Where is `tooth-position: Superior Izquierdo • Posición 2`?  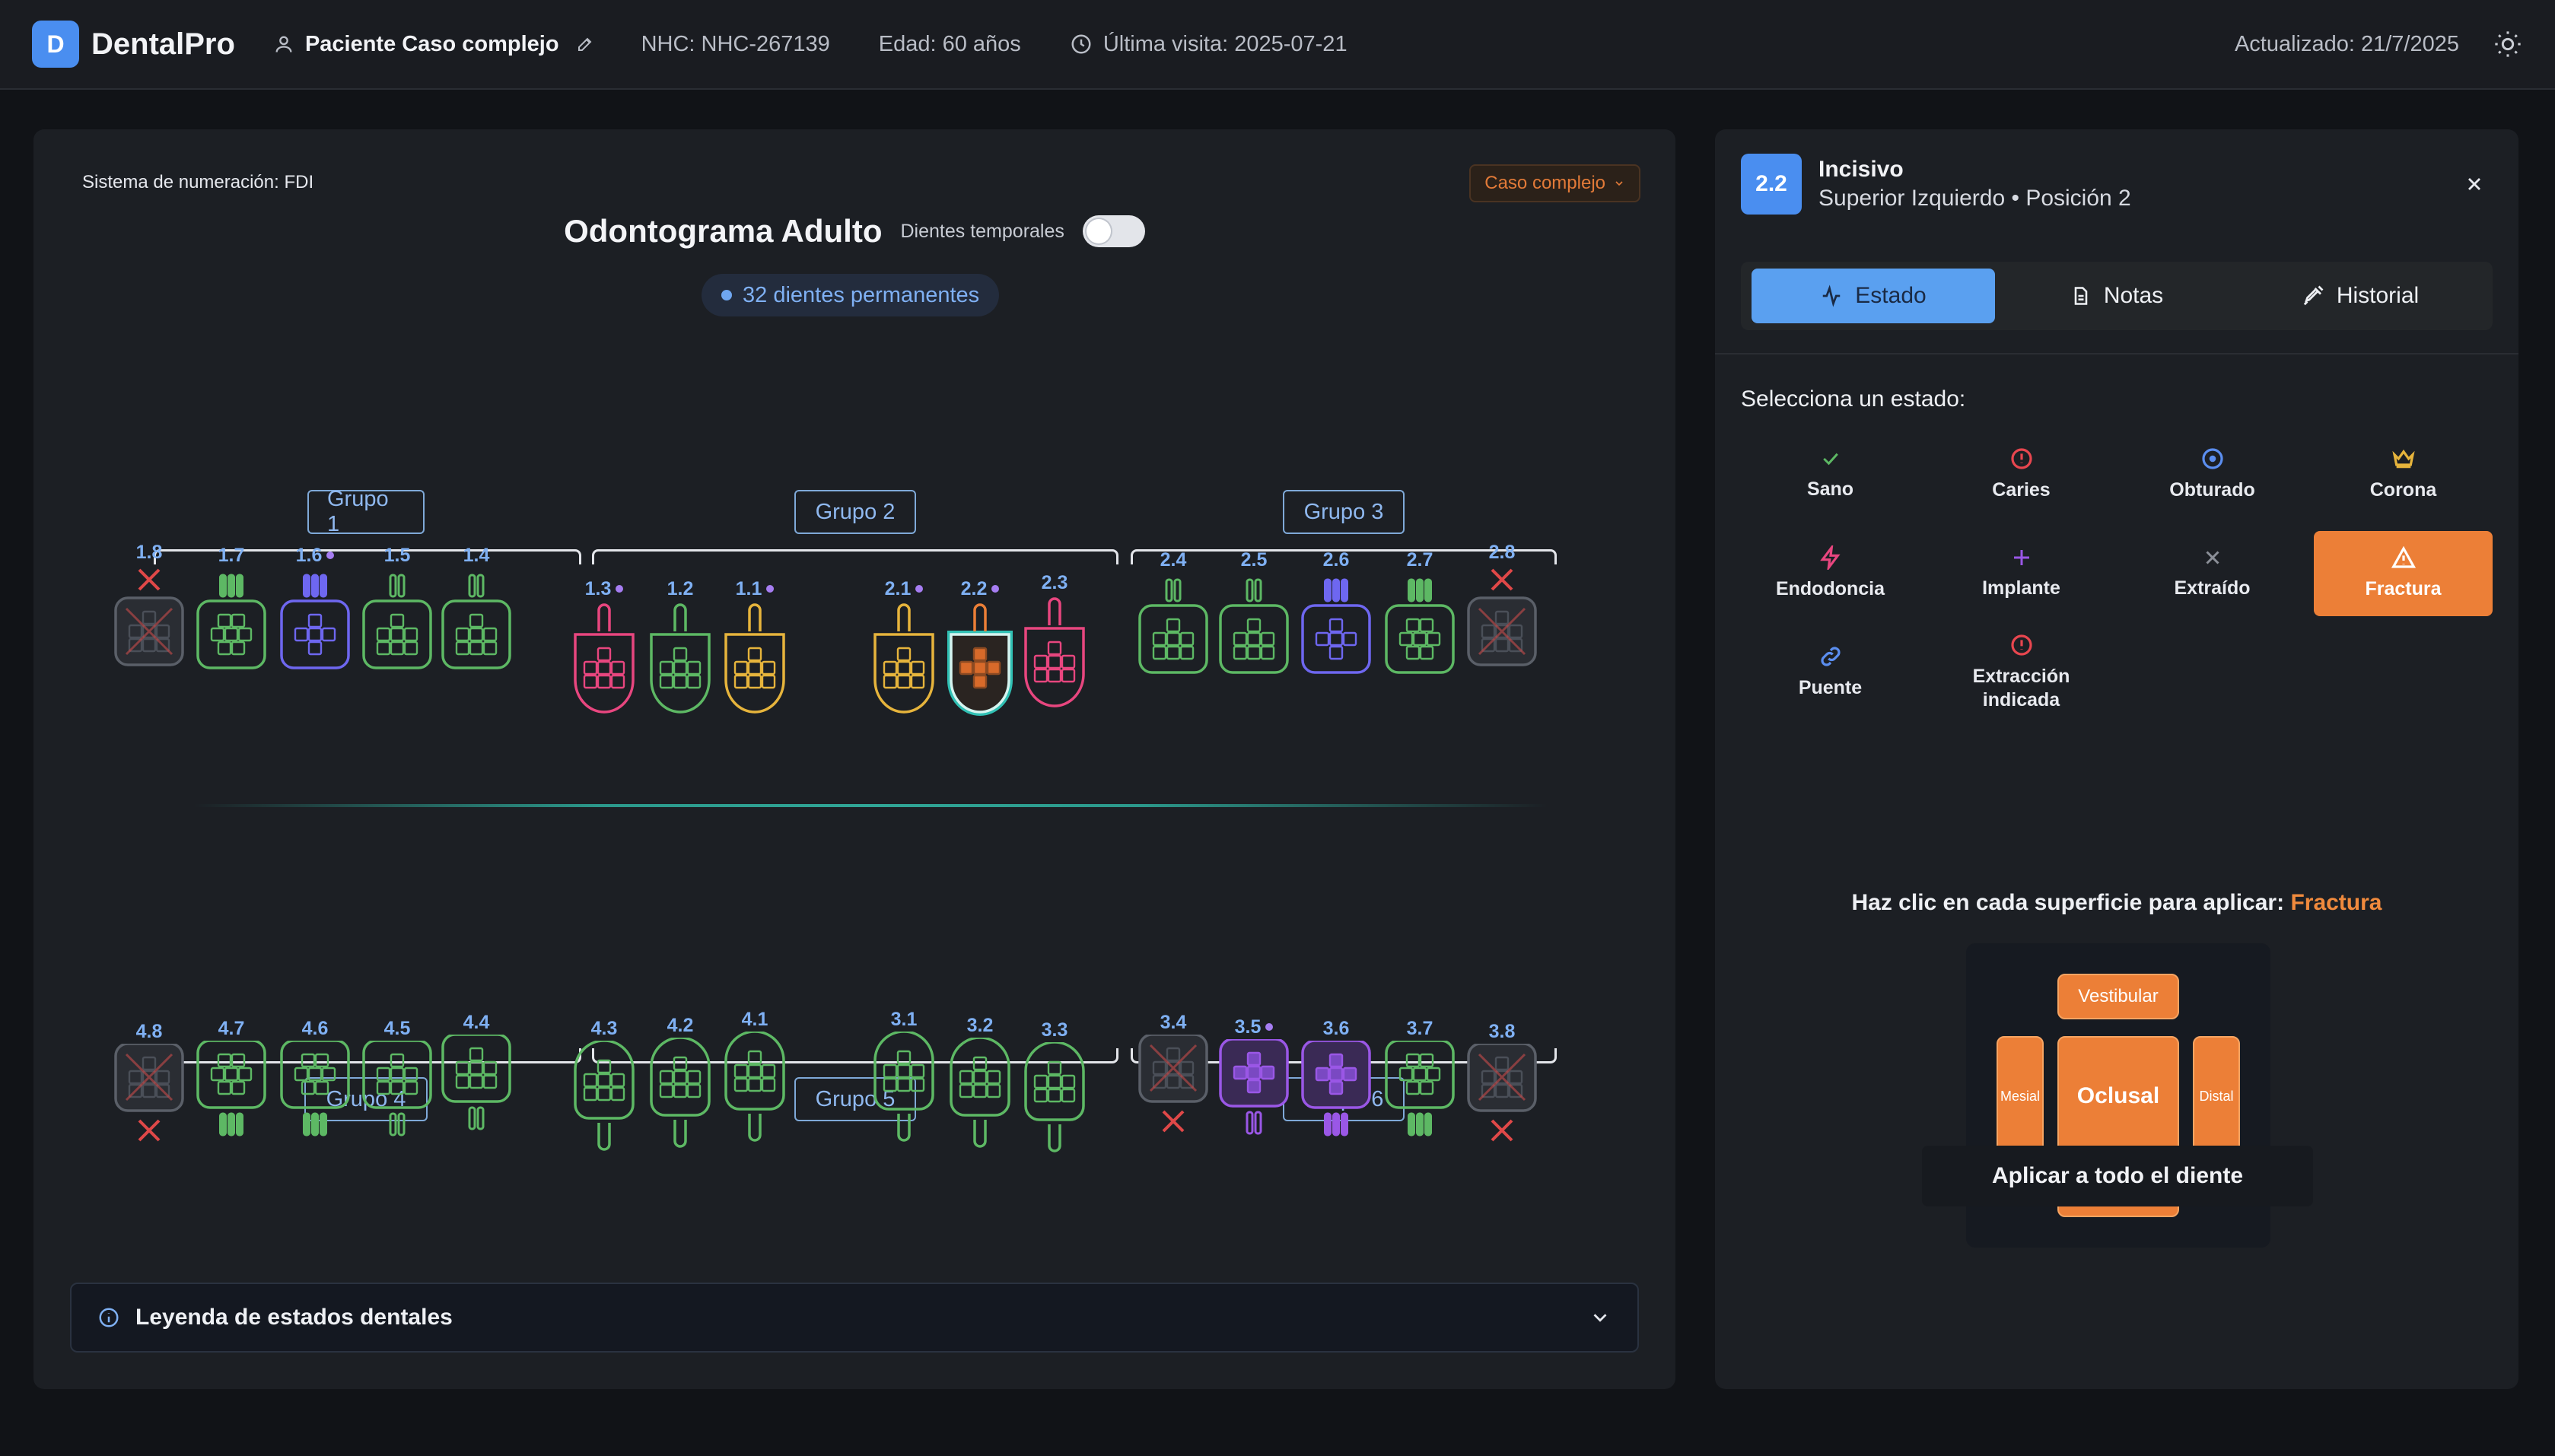
tooth-position: Superior Izquierdo • Posición 2 is located at coordinates (1975, 199).